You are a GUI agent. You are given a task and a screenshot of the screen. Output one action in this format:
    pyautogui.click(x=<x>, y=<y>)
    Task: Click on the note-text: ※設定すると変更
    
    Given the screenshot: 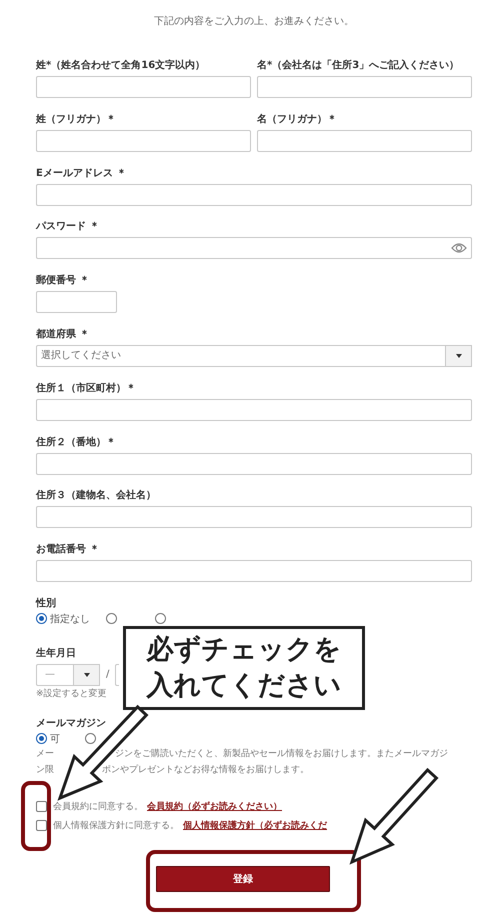 What is the action you would take?
    pyautogui.click(x=71, y=694)
    